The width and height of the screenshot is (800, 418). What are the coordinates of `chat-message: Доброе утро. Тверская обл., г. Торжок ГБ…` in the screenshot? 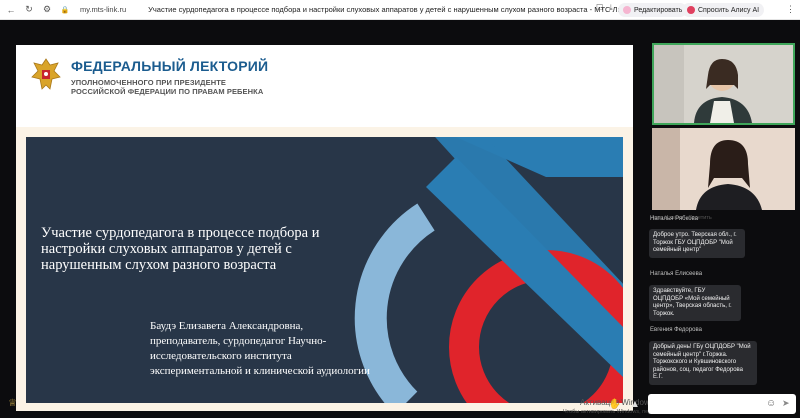 It's located at (697, 243).